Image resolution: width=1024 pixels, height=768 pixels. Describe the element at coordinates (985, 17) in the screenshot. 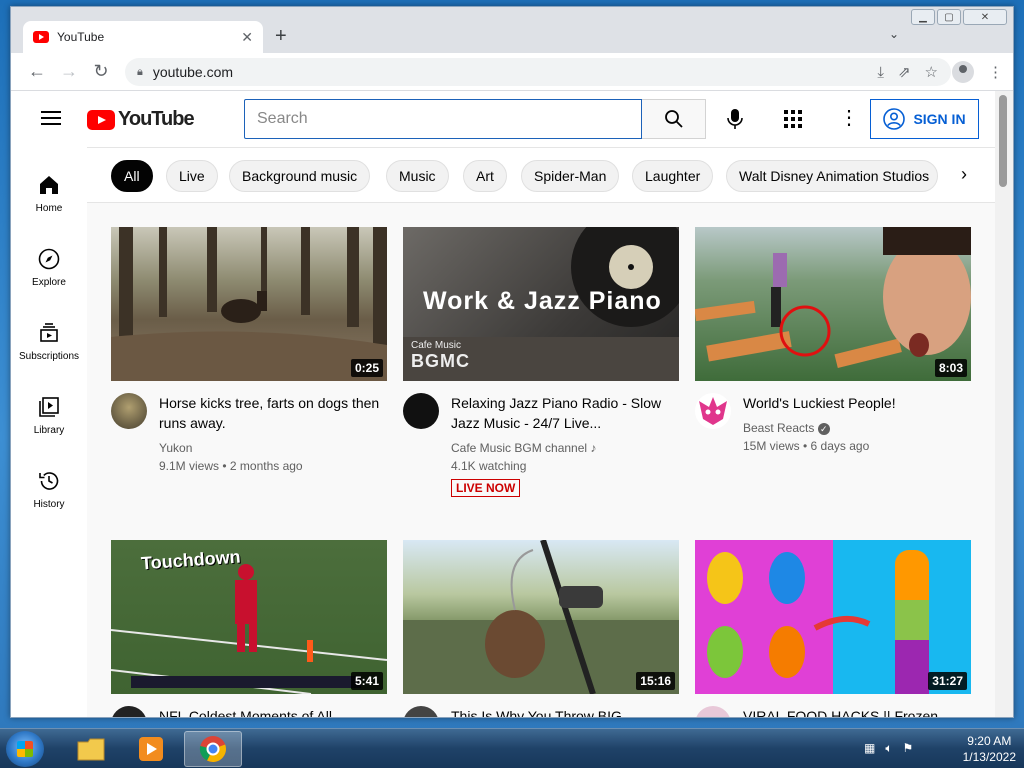

I see `close-window-button: ✕` at that location.